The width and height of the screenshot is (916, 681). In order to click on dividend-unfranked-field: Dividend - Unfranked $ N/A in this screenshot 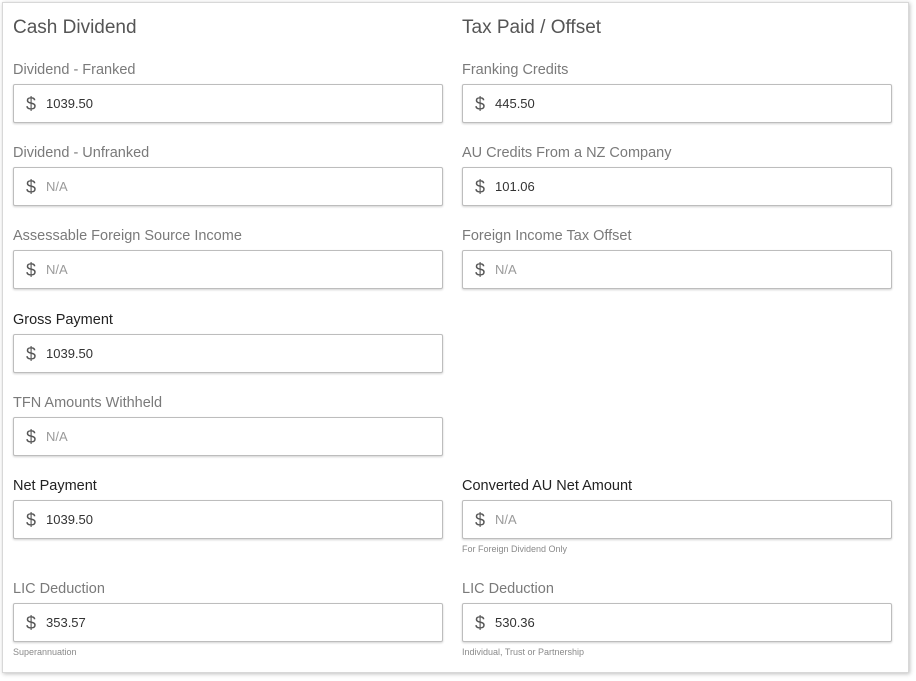, I will do `click(228, 174)`.